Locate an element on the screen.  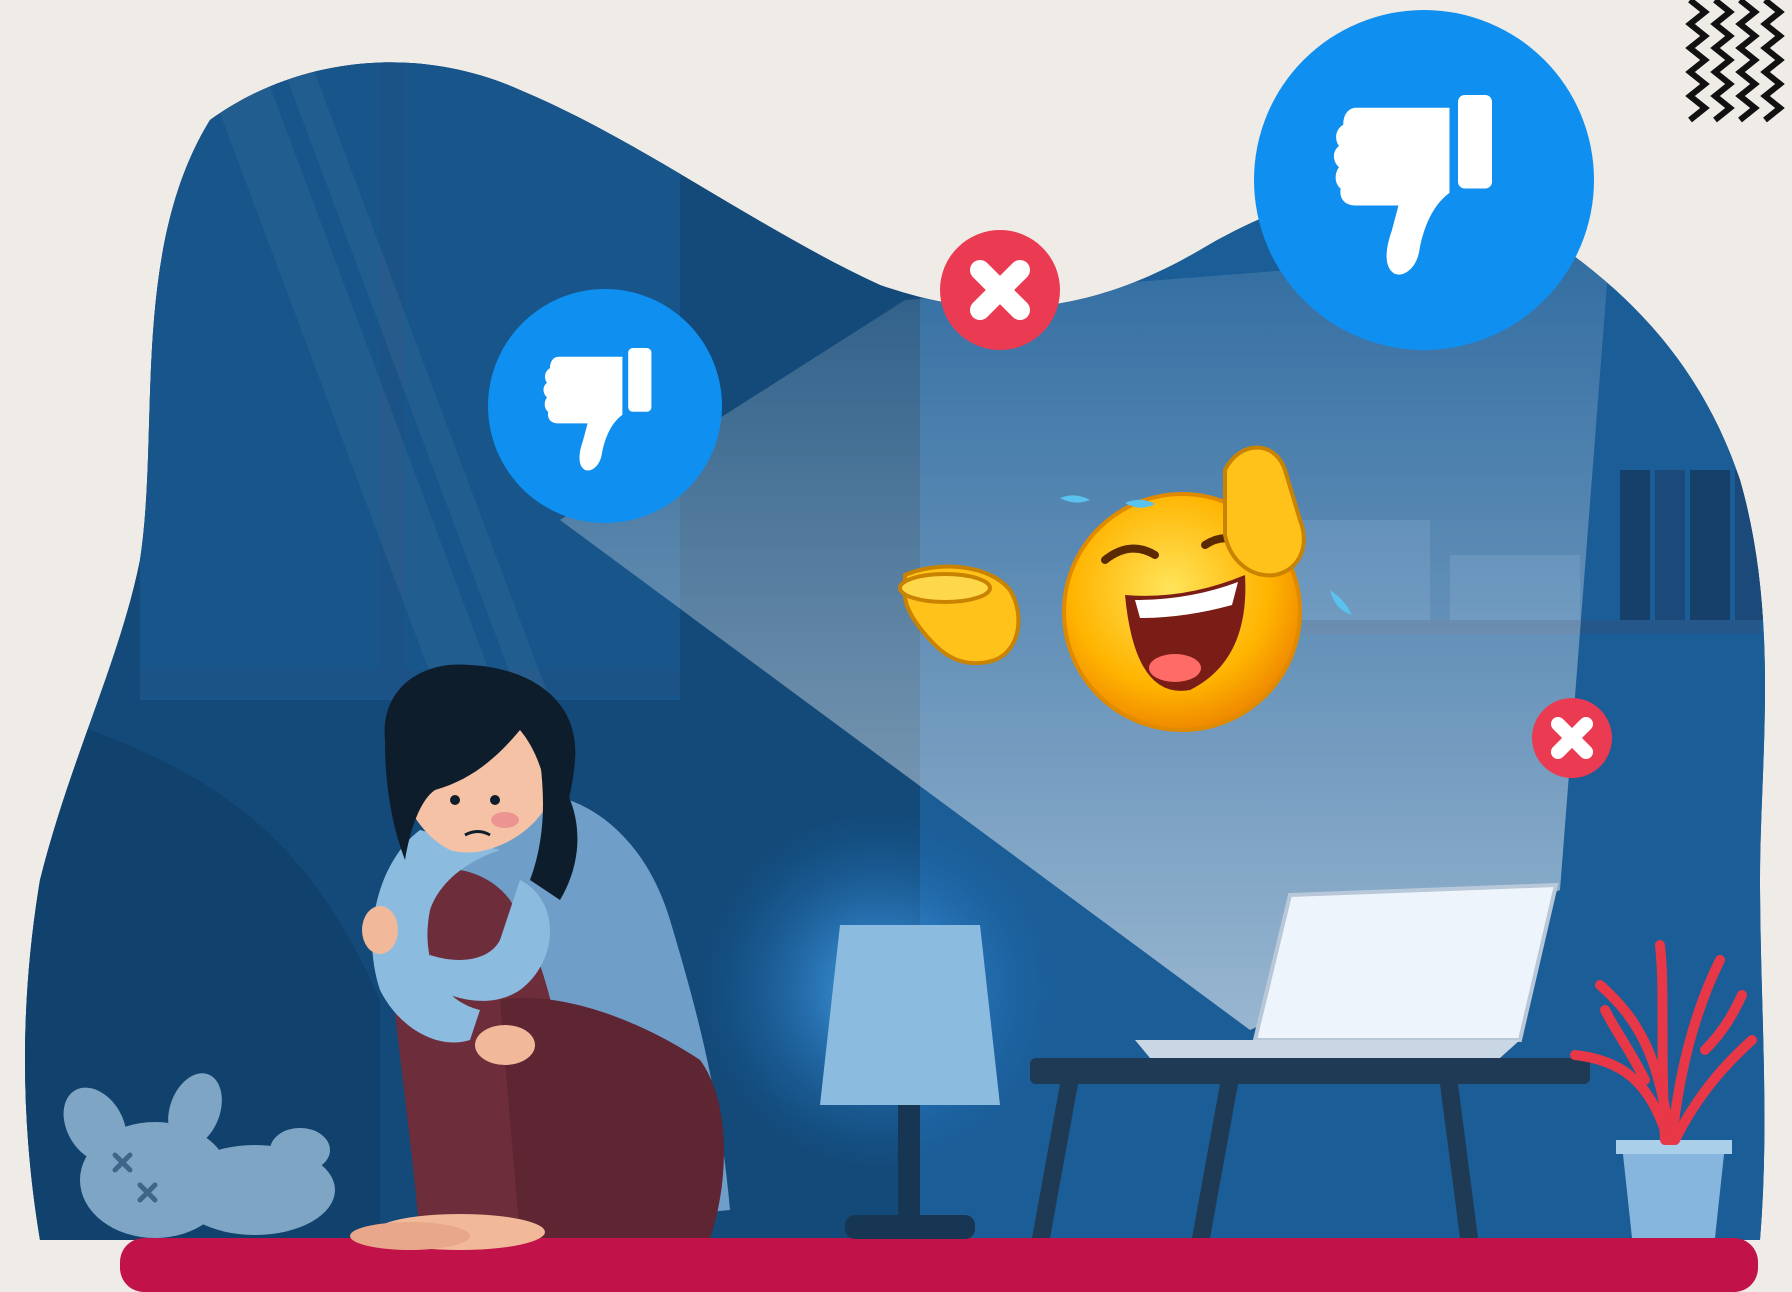
close-icon-top is located at coordinates (1000, 290).